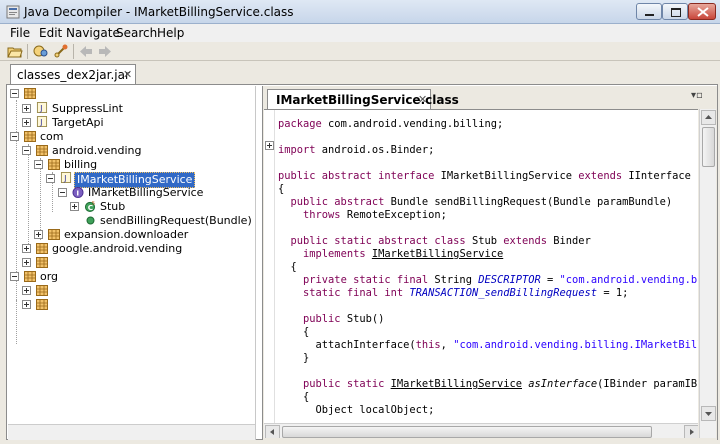  I want to click on editor-menu-icon: ▾▫, so click(697, 95).